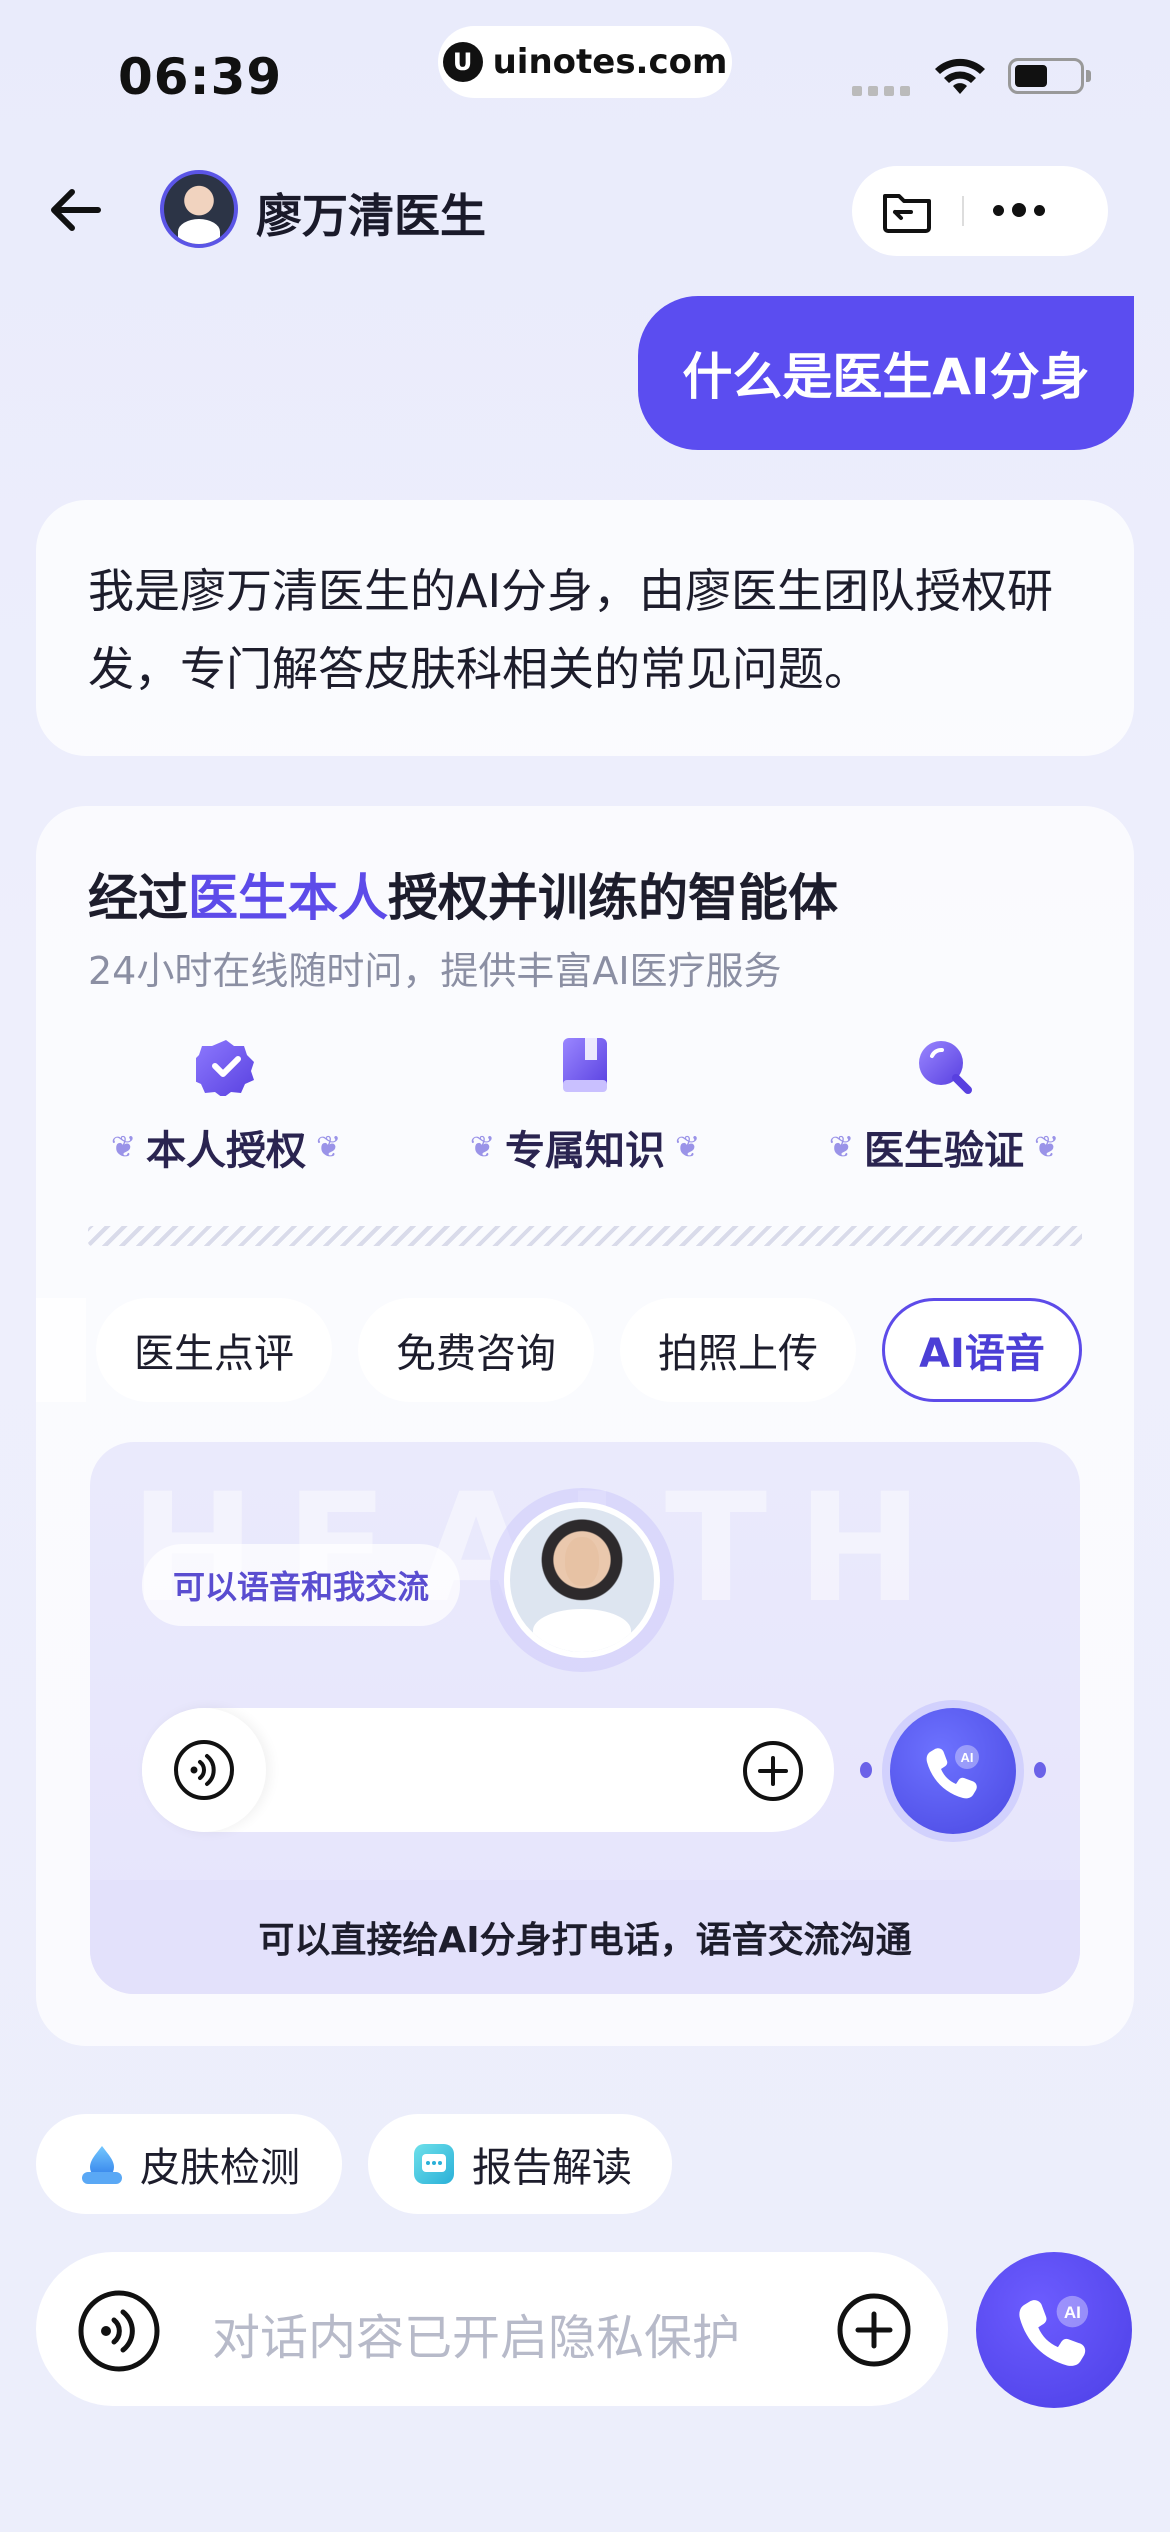 This screenshot has width=1170, height=2532. I want to click on ai-doctor-avatar, so click(582, 1580).